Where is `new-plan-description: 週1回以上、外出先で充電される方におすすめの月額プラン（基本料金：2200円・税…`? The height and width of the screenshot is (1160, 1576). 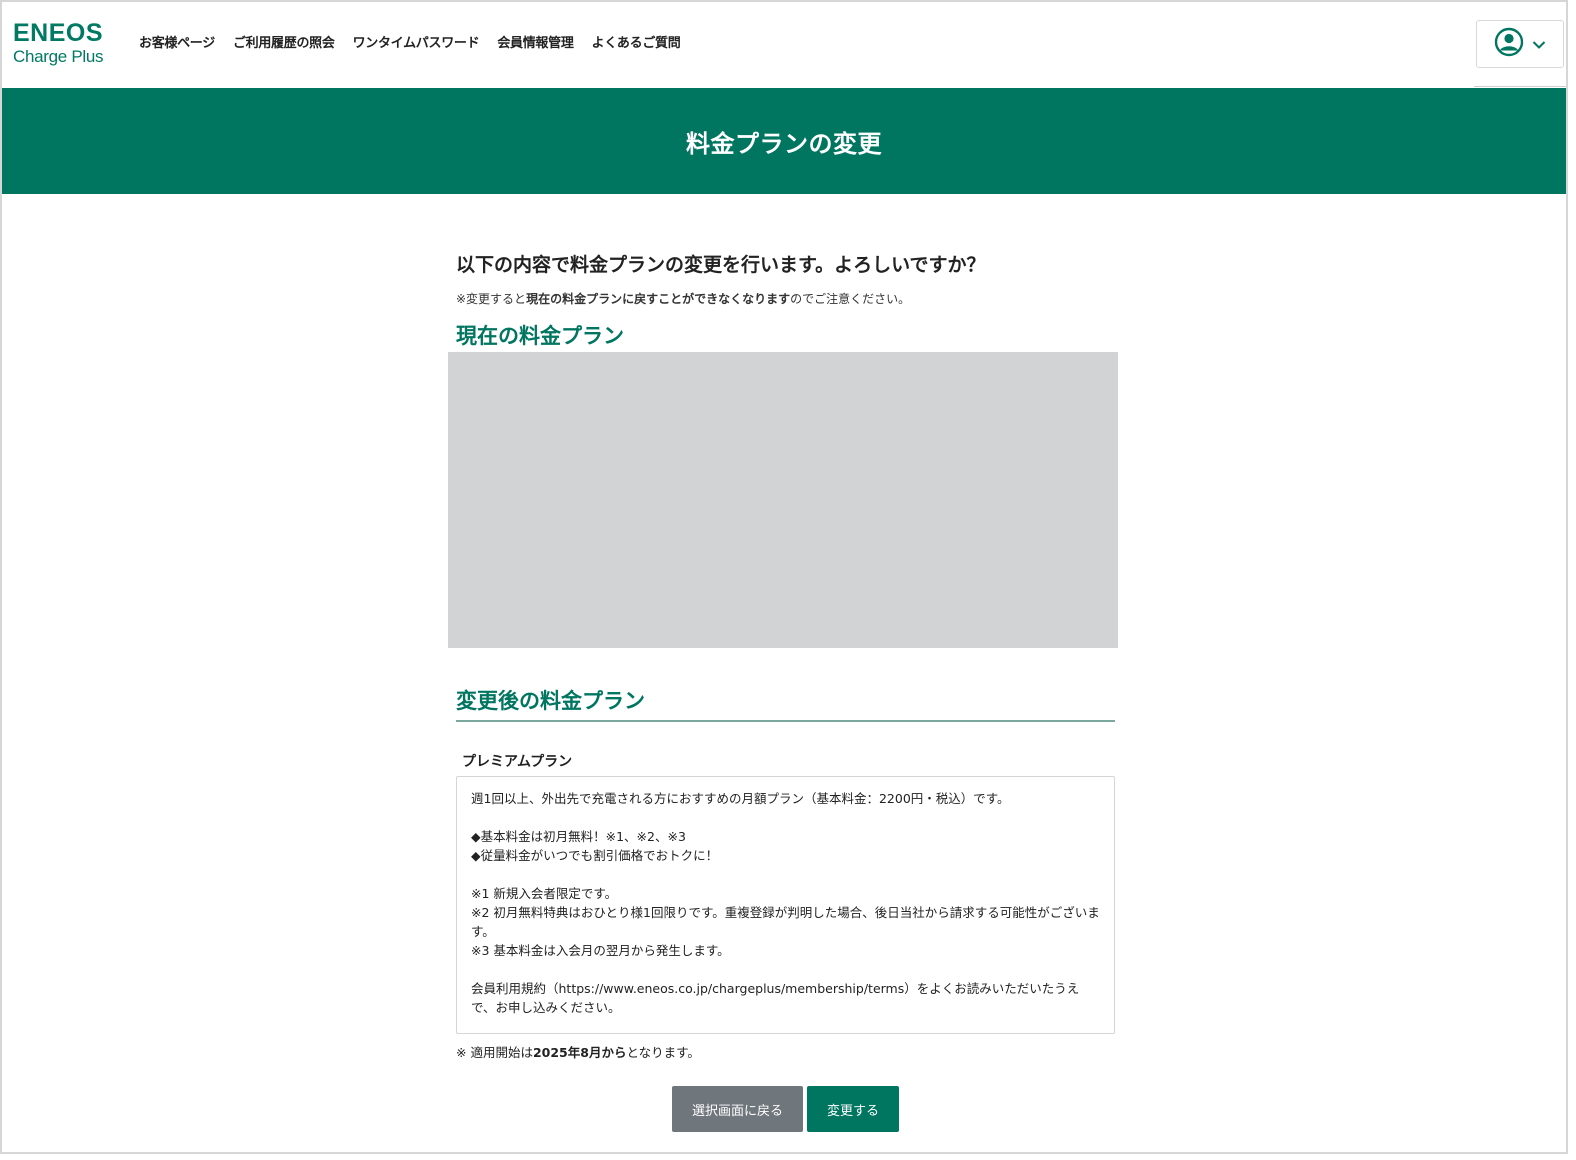
new-plan-description: 週1回以上、外出先で充電される方におすすめの月額プラン（基本料金：2200円・税… is located at coordinates (785, 905).